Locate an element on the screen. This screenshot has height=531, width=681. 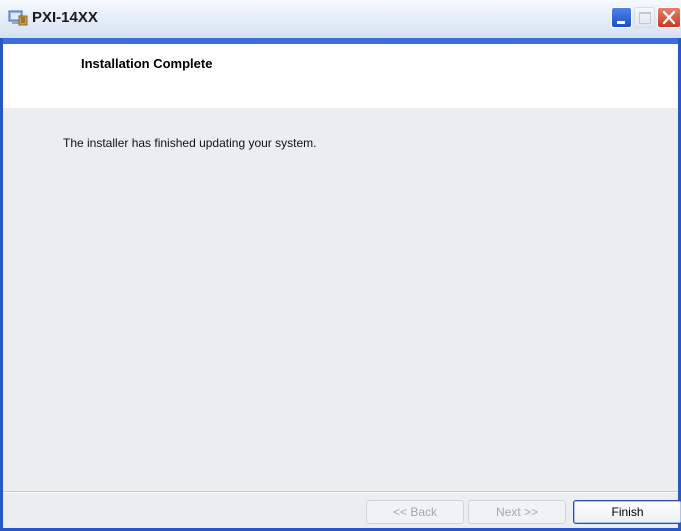
title-bar: PXI-14XX is located at coordinates (340, 19).